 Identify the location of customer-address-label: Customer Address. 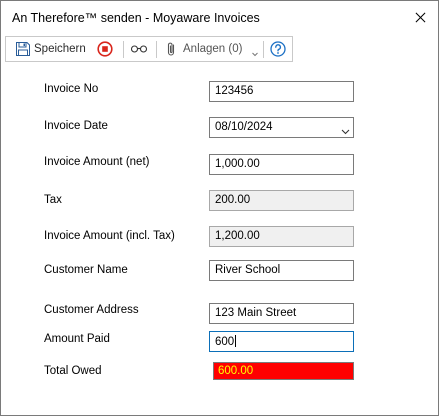
(91, 310).